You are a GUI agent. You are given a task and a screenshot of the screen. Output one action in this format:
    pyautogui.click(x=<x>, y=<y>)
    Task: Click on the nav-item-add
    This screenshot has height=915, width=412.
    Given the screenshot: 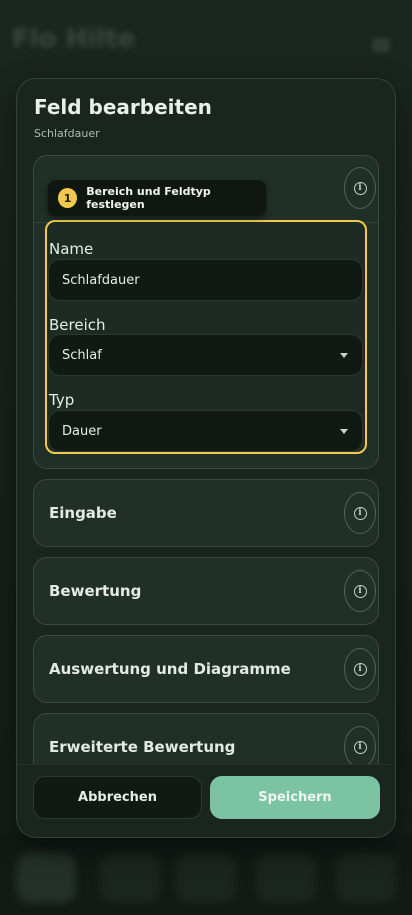 What is the action you would take?
    pyautogui.click(x=206, y=878)
    